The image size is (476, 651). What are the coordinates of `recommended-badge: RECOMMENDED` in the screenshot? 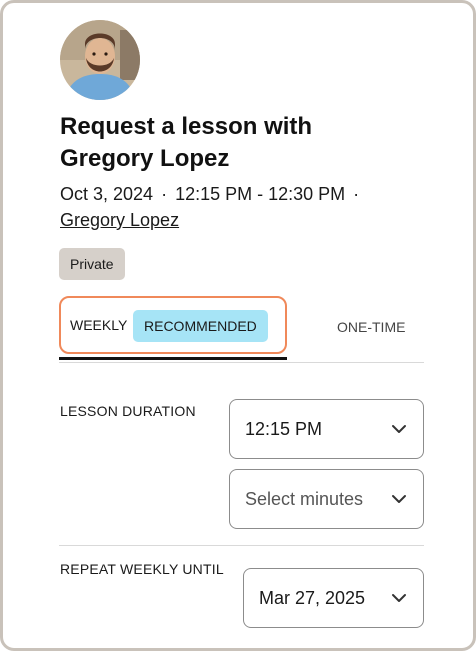 It's located at (200, 326).